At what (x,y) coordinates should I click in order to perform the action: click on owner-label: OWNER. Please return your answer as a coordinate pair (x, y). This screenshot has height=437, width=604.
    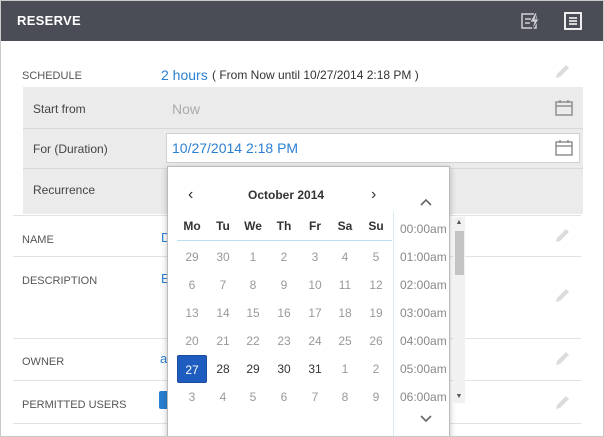
    Looking at the image, I should click on (43, 362).